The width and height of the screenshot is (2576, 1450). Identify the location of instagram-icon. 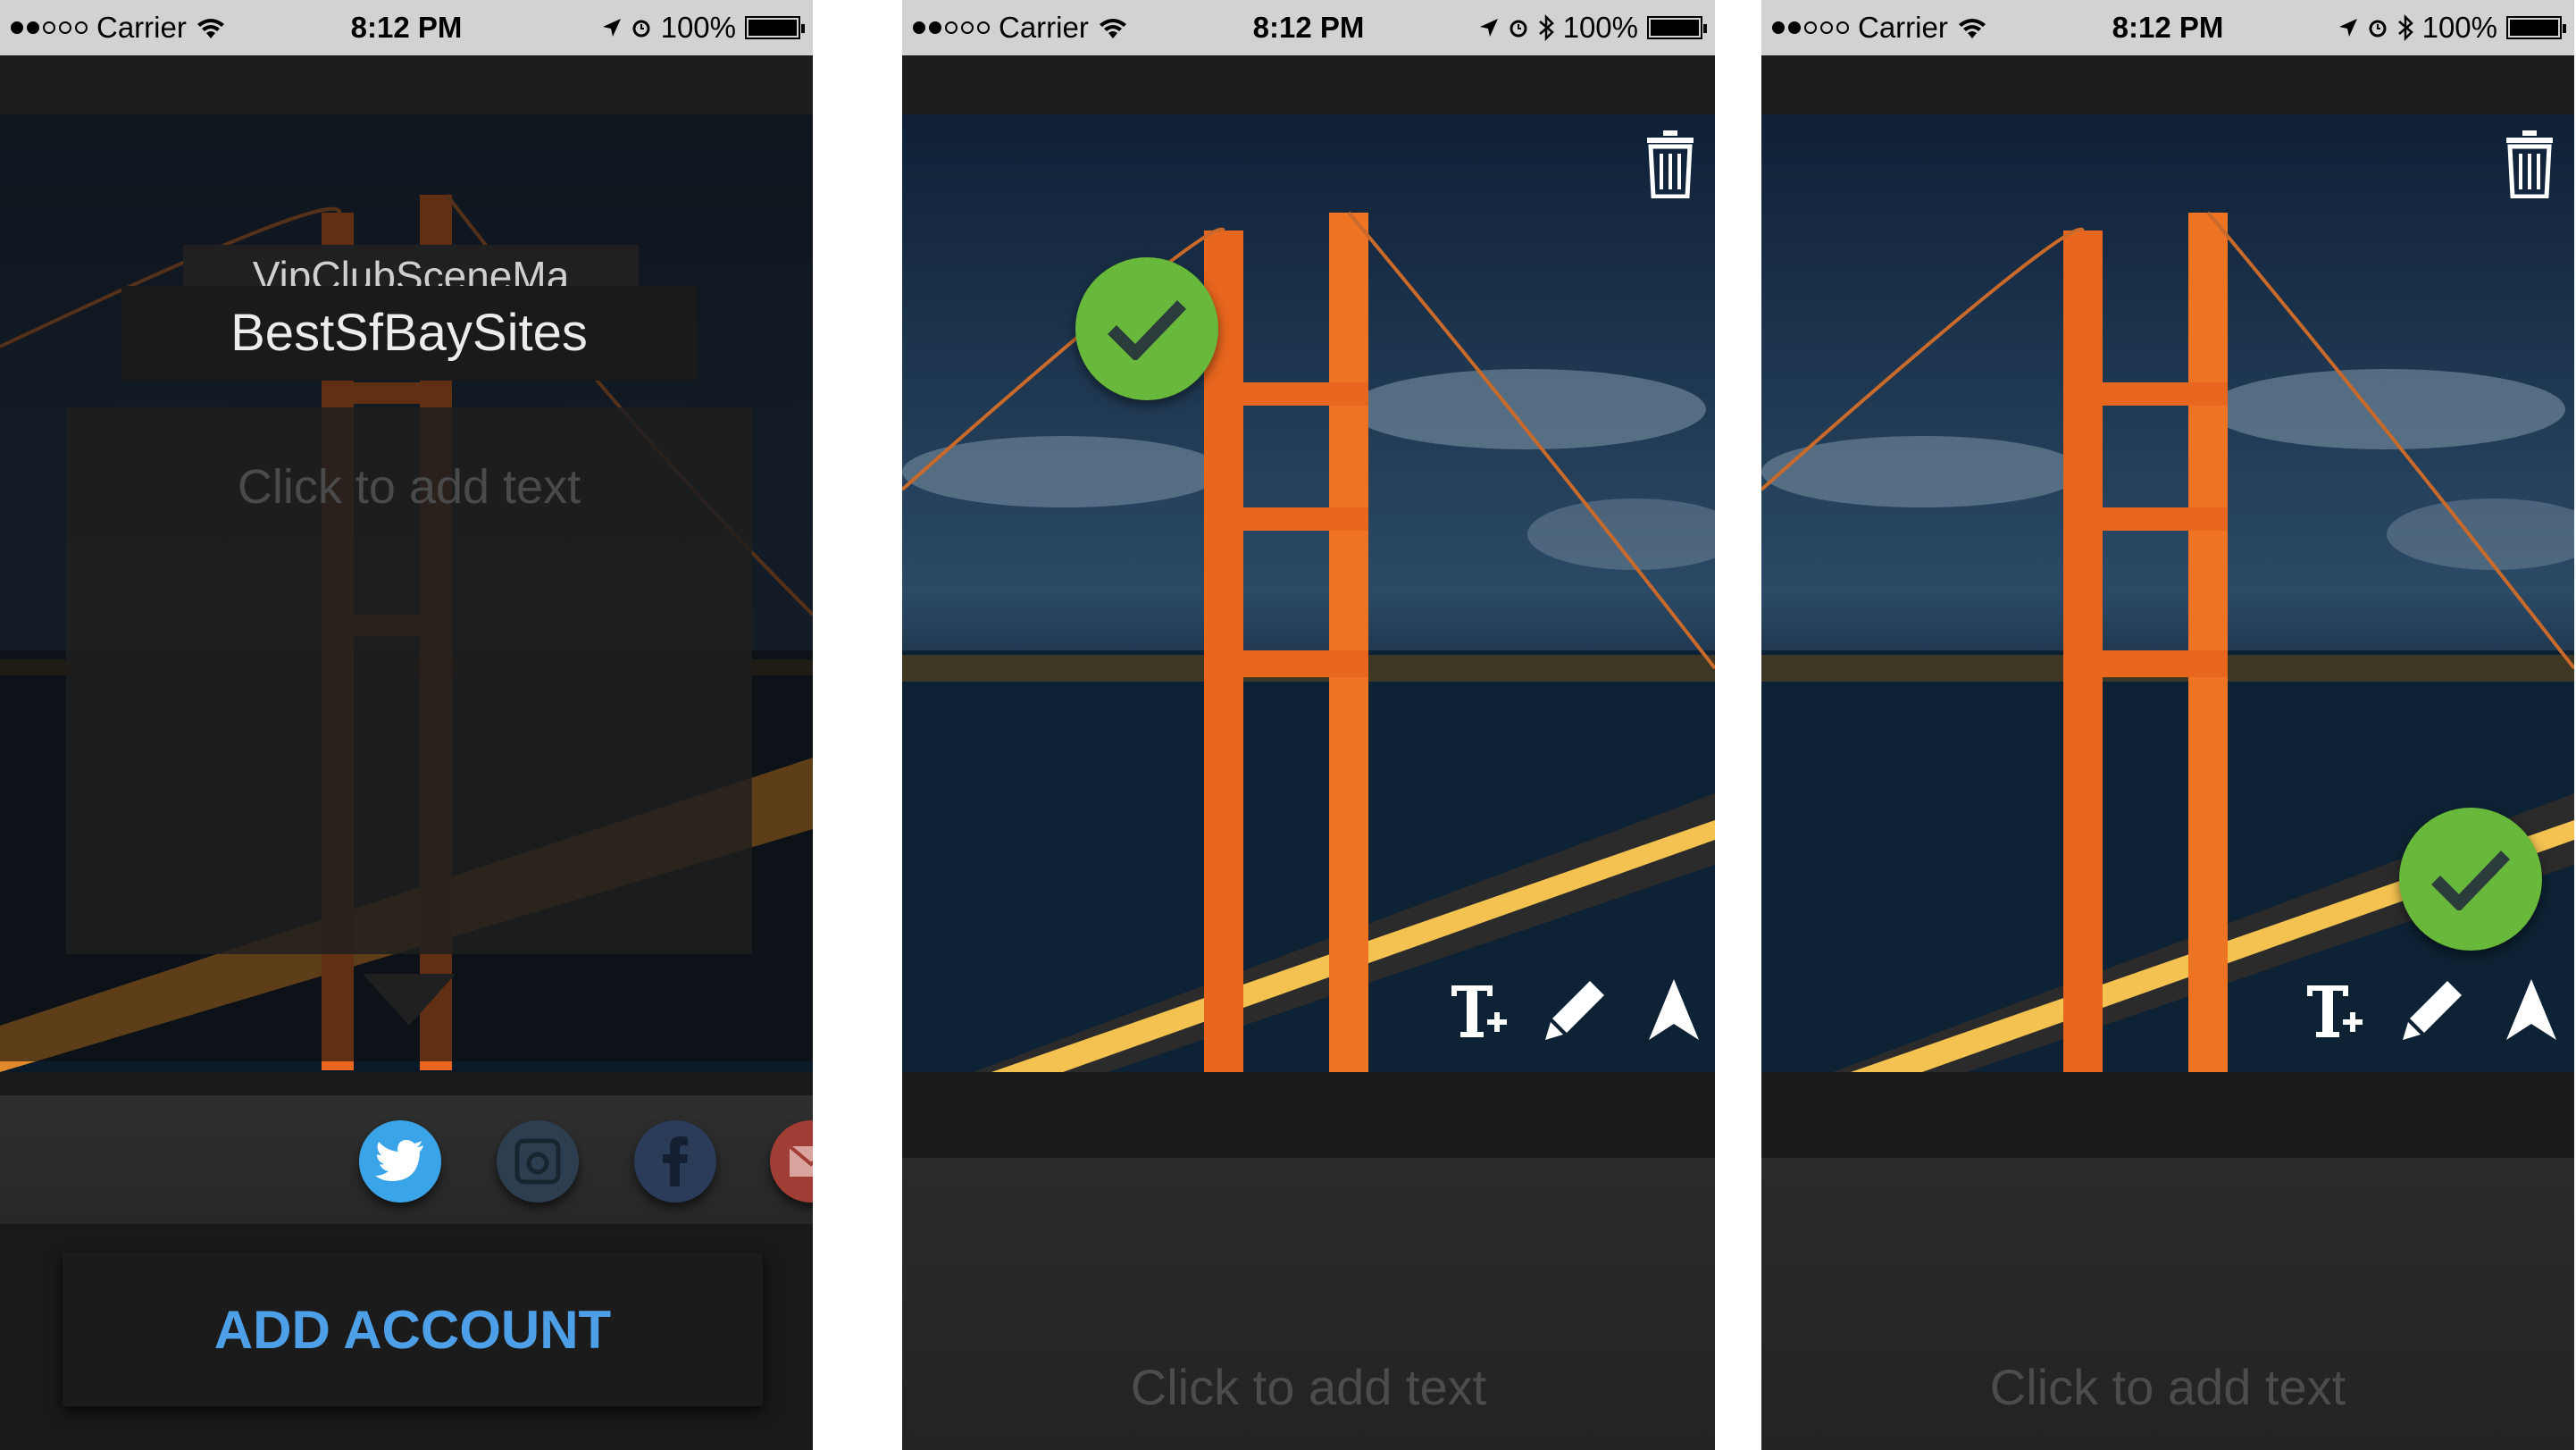
(538, 1161).